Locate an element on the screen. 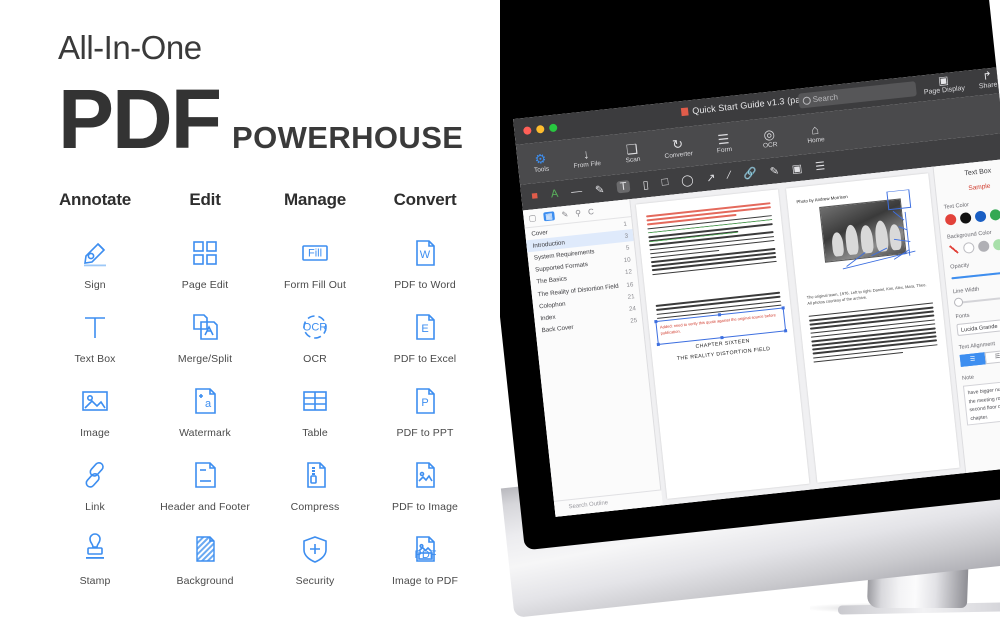  page-edit-grid-icon is located at coordinates (205, 253).